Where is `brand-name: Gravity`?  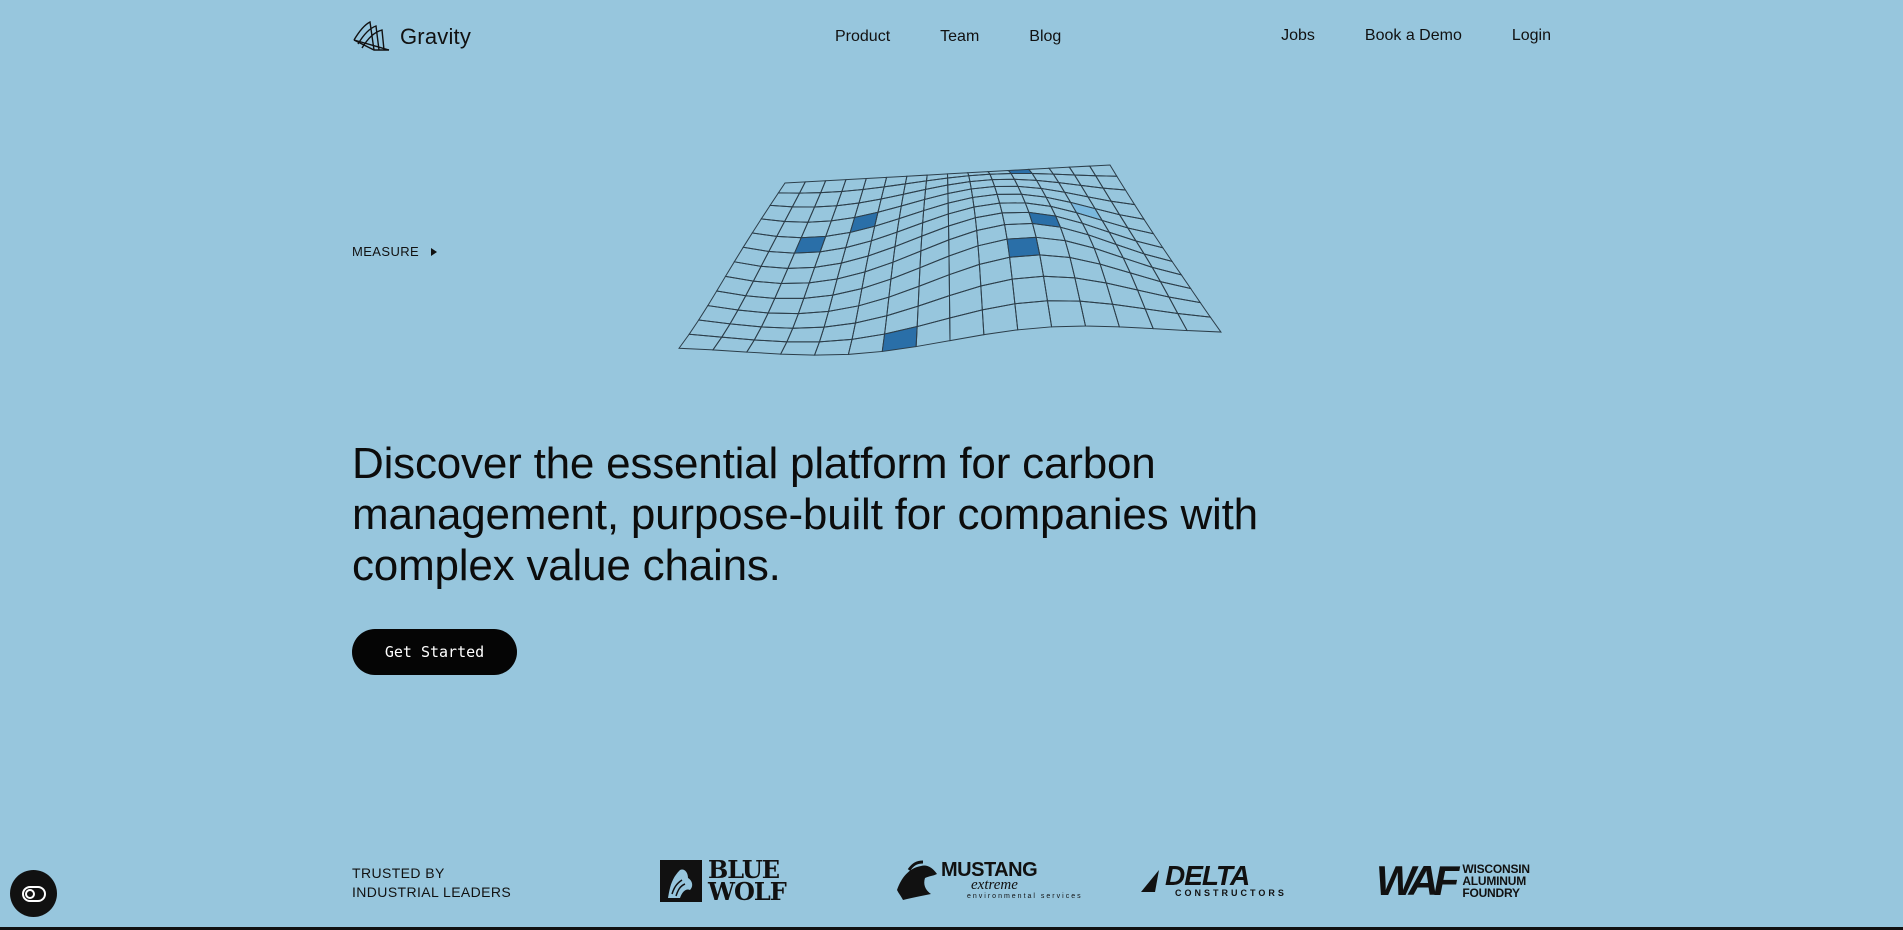 brand-name: Gravity is located at coordinates (436, 36).